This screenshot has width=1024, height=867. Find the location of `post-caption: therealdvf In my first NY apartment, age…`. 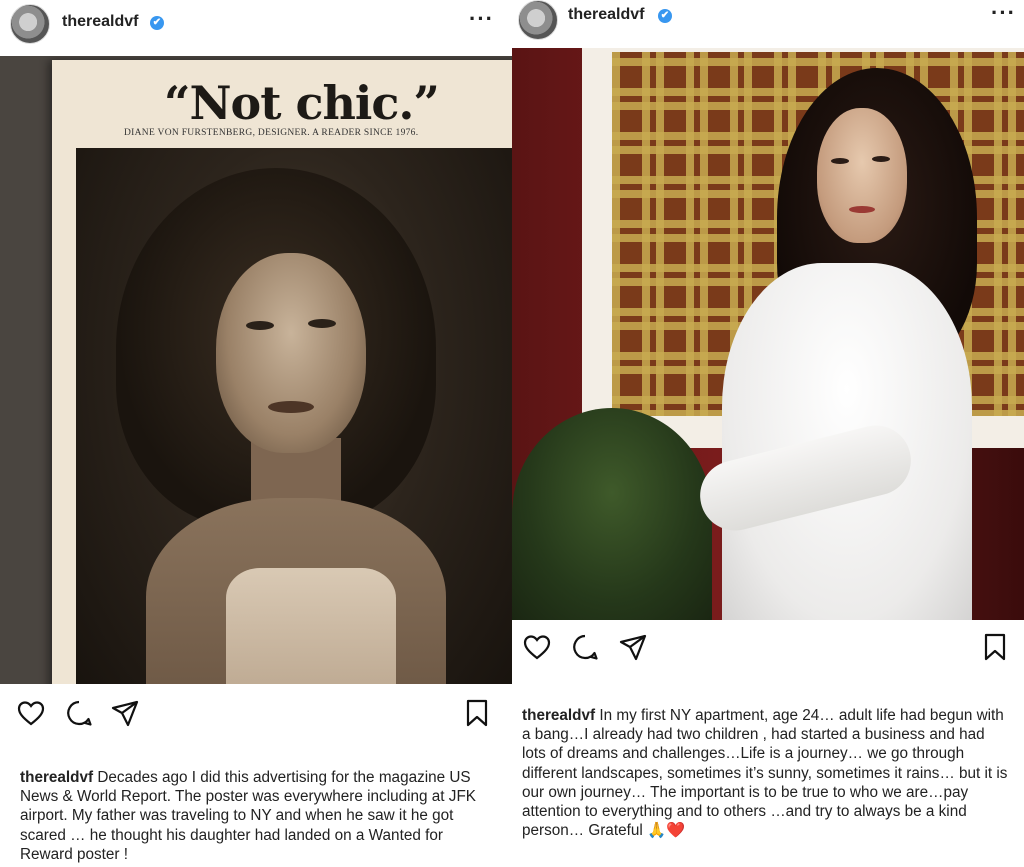

post-caption: therealdvf In my first NY apartment, age… is located at coordinates (767, 773).